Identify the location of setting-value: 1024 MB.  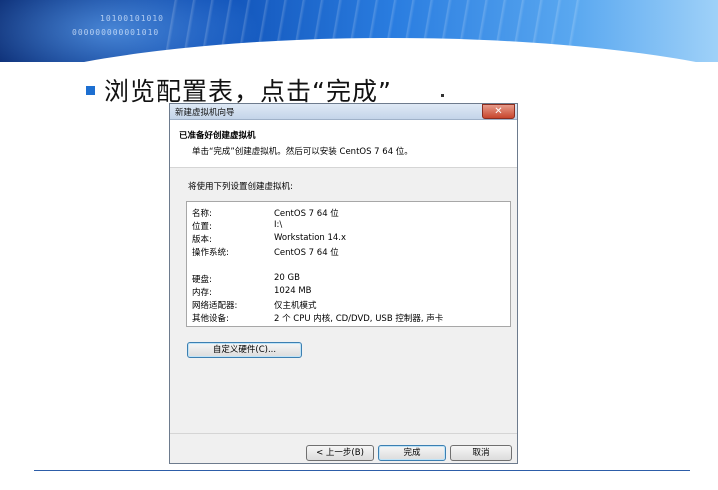
(293, 291).